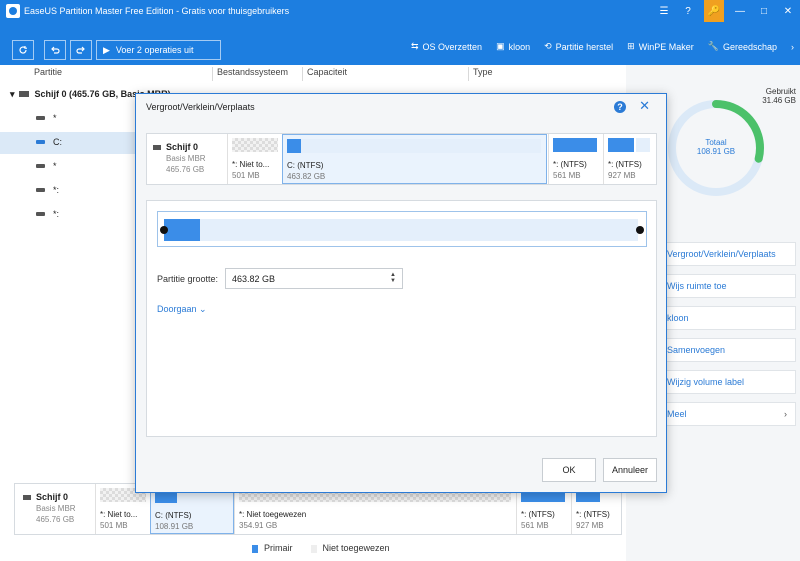 This screenshot has width=800, height=561. I want to click on dialog-title: Vergroot/Verklein/Verplaats, so click(200, 107).